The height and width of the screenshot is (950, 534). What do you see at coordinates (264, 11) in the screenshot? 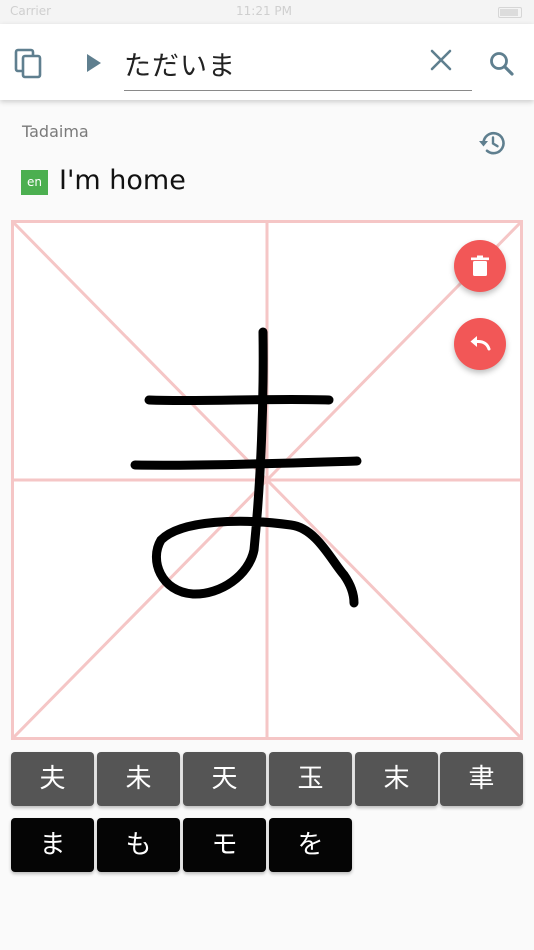
I see `clock-label: 11:21 PM` at bounding box center [264, 11].